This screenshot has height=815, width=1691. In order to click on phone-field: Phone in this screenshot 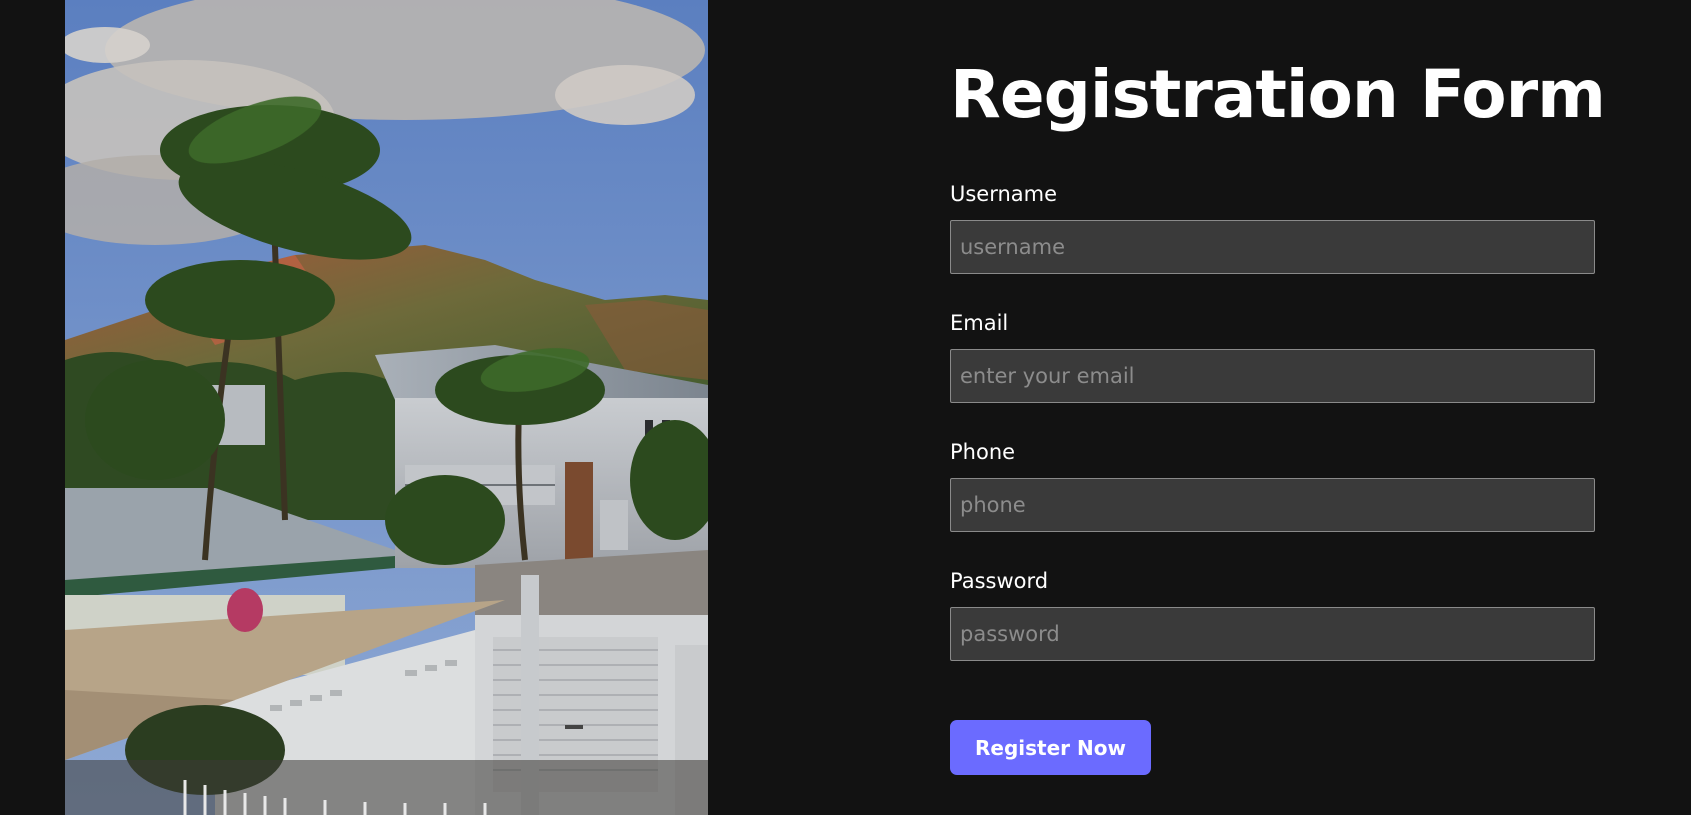, I will do `click(1272, 485)`.